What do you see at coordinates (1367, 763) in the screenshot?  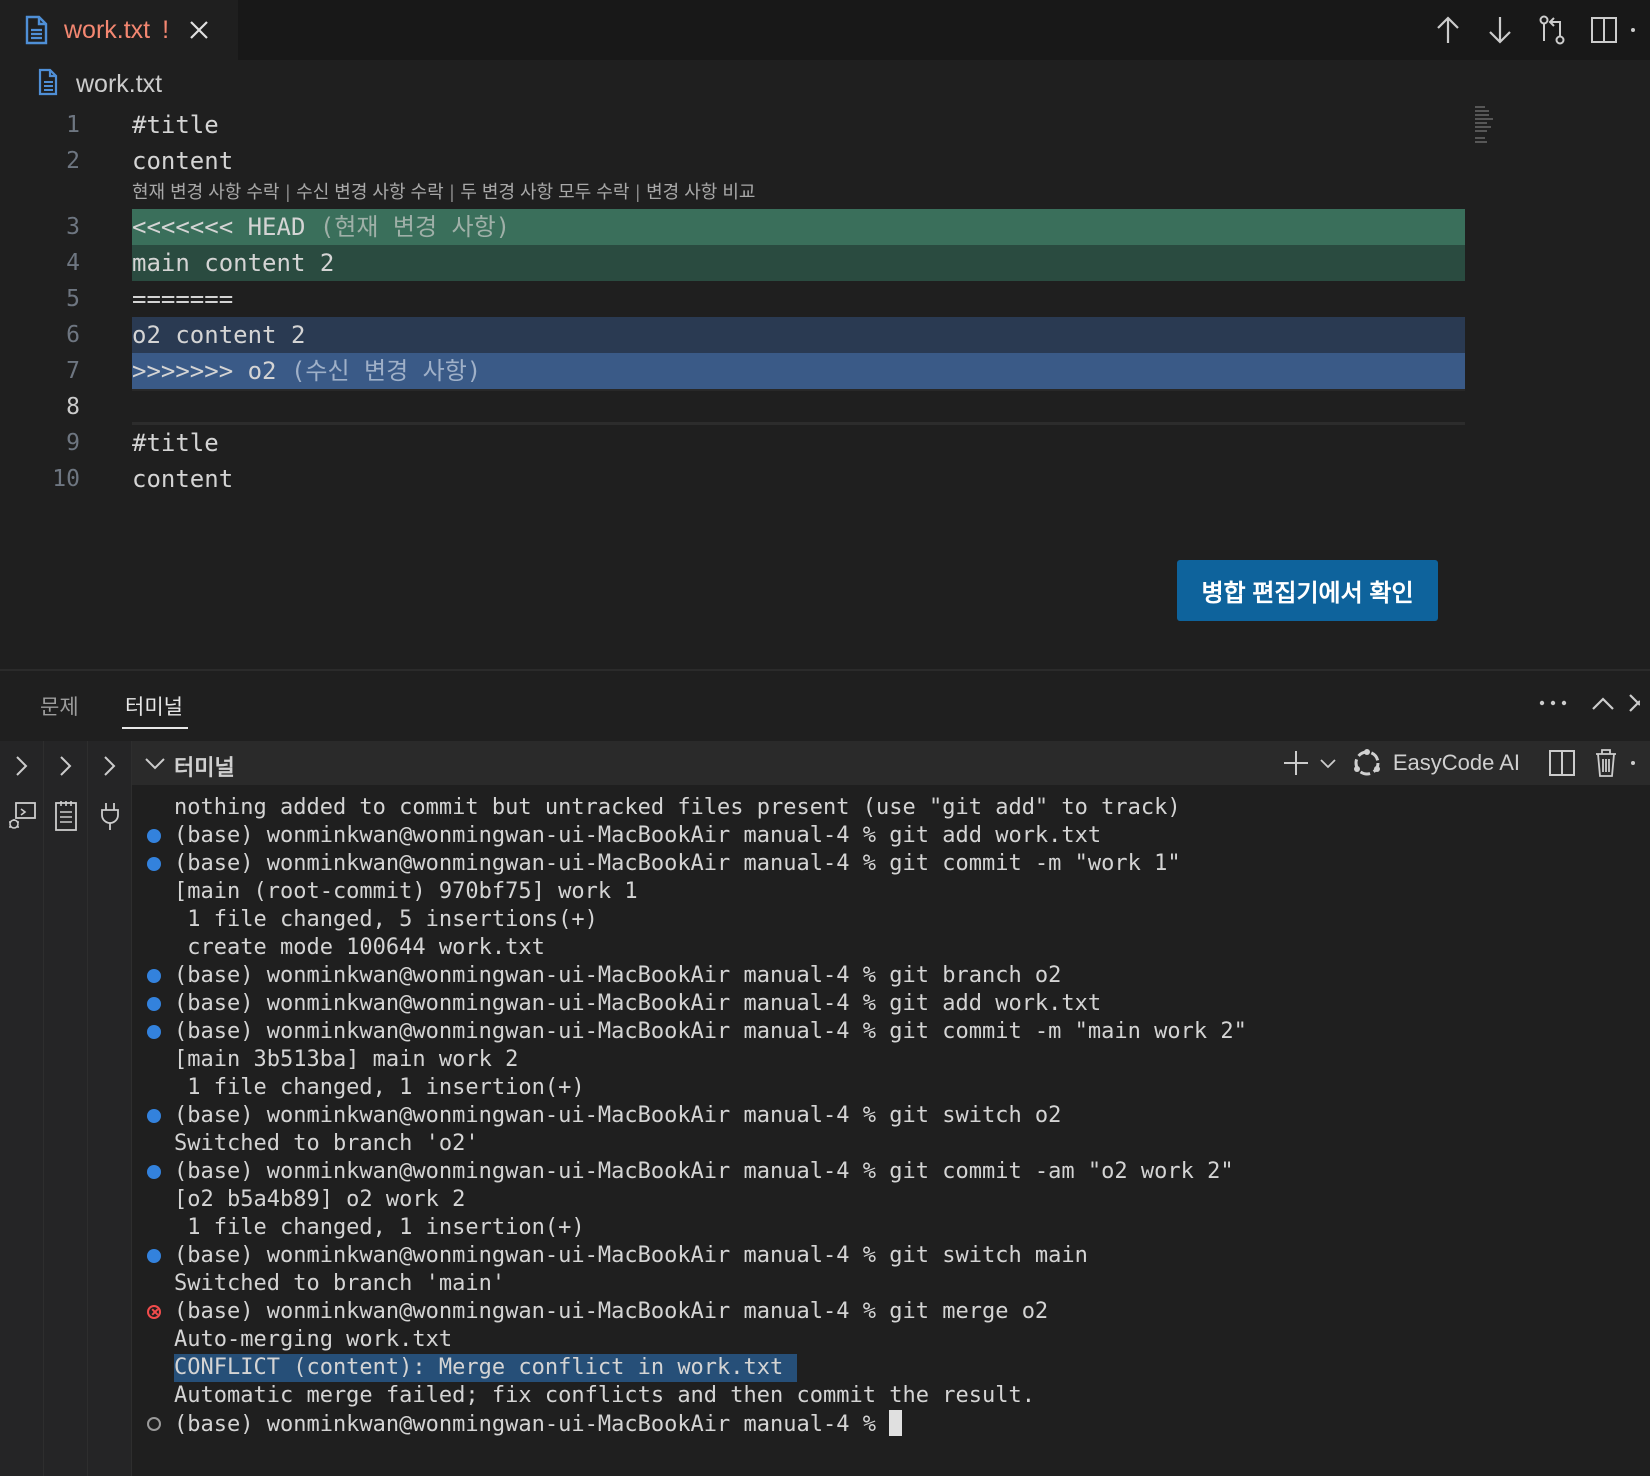 I see `easycode-ai-logo-icon` at bounding box center [1367, 763].